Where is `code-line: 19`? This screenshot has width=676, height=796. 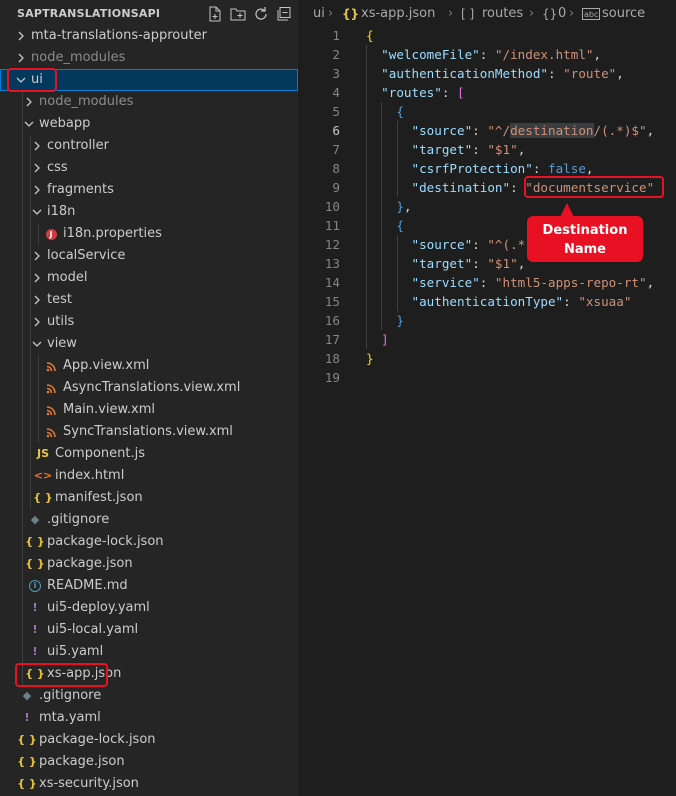 code-line: 19 is located at coordinates (487, 377).